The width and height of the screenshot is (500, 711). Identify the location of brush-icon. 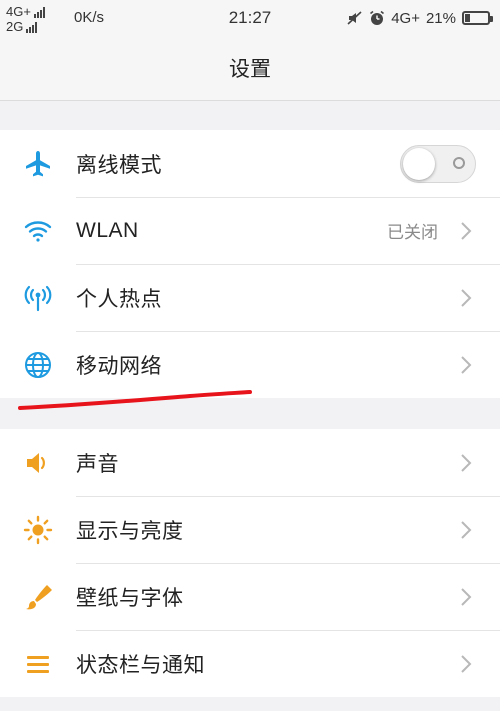
(38, 597).